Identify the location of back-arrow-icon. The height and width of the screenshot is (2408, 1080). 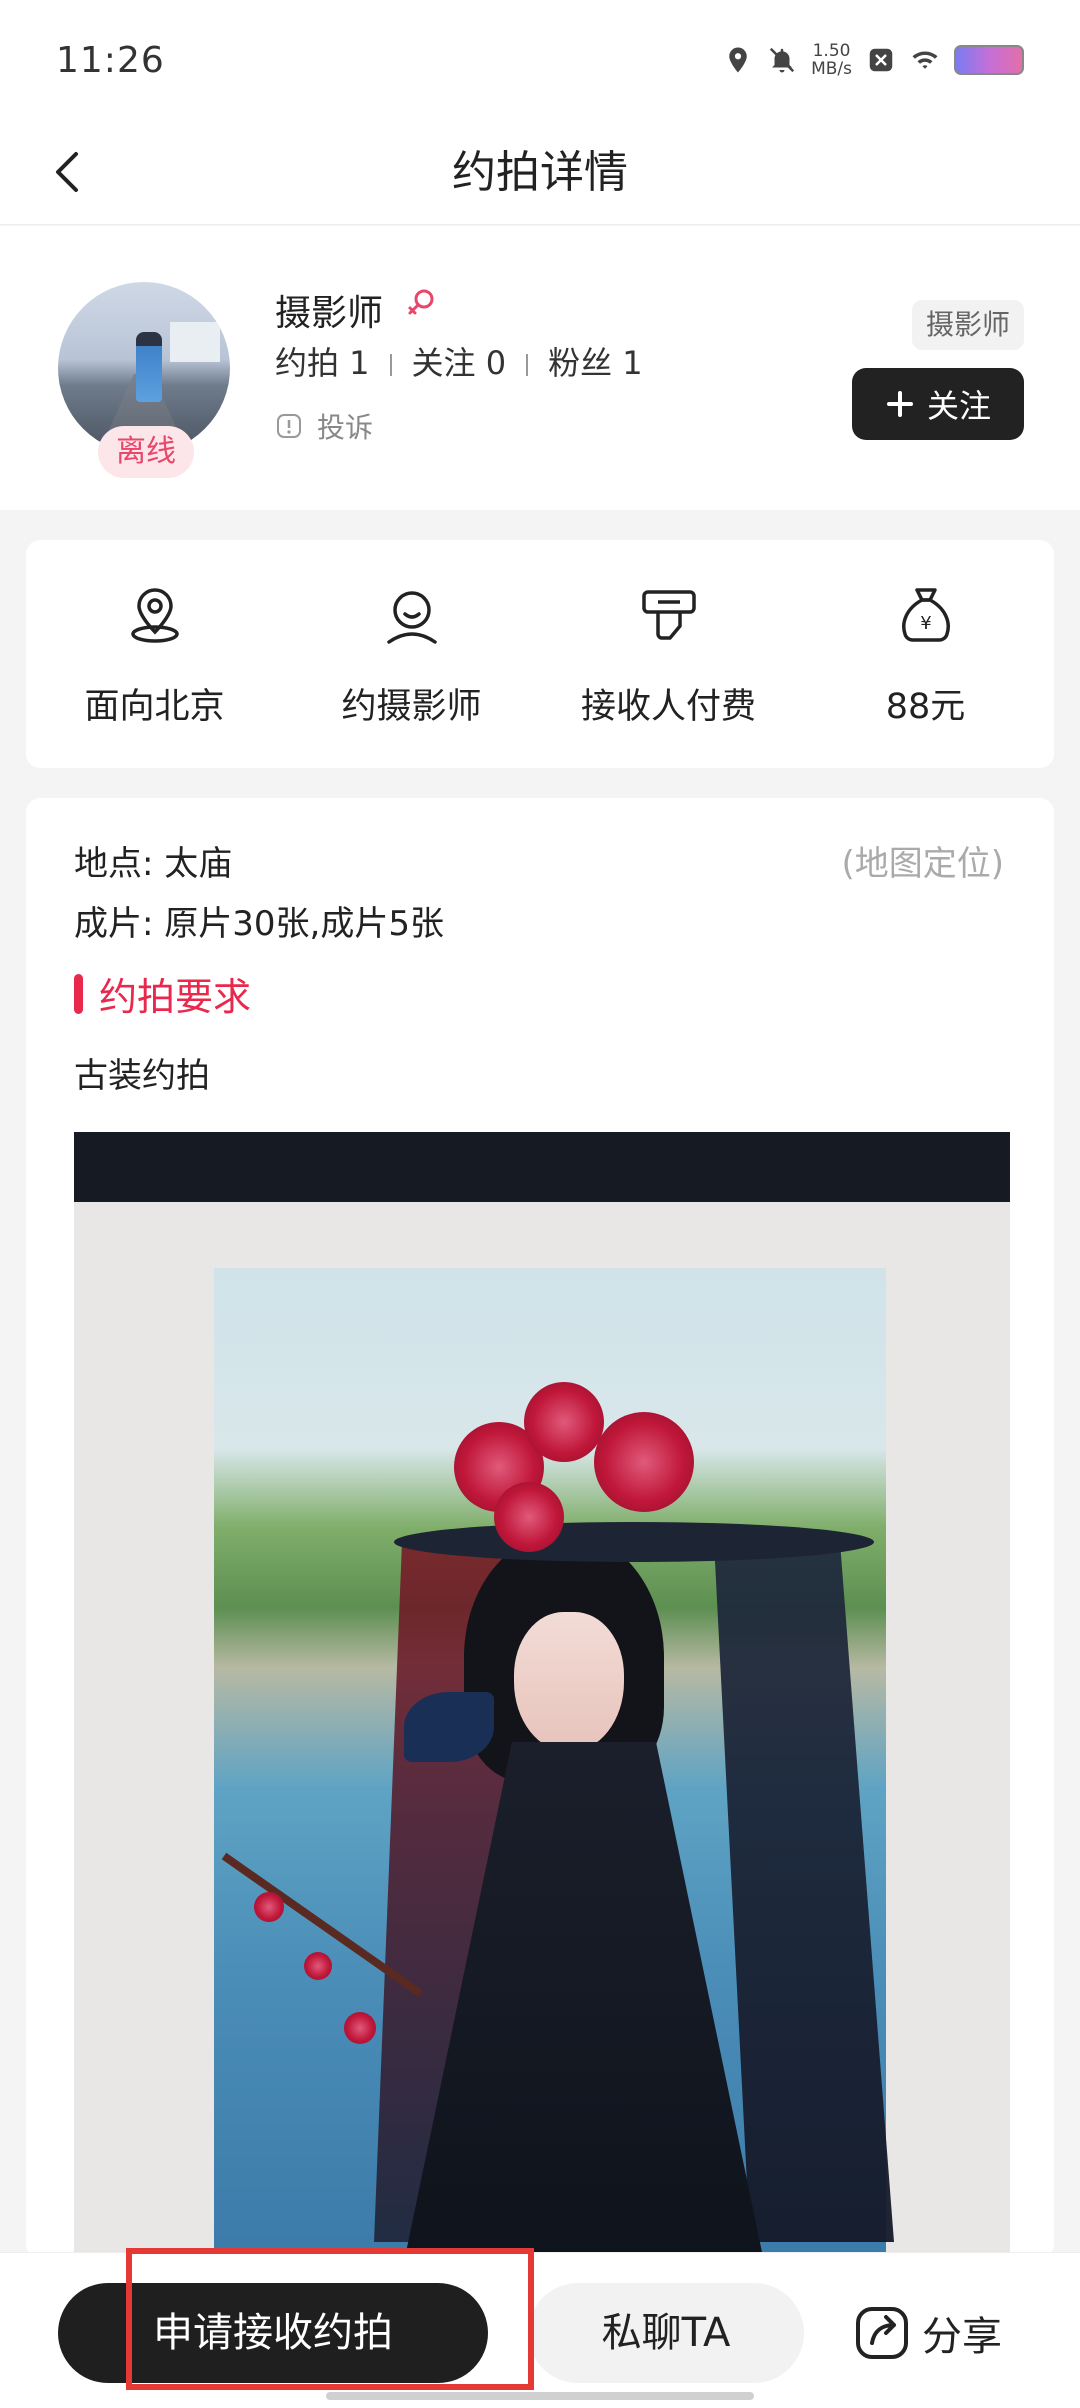
(70, 172).